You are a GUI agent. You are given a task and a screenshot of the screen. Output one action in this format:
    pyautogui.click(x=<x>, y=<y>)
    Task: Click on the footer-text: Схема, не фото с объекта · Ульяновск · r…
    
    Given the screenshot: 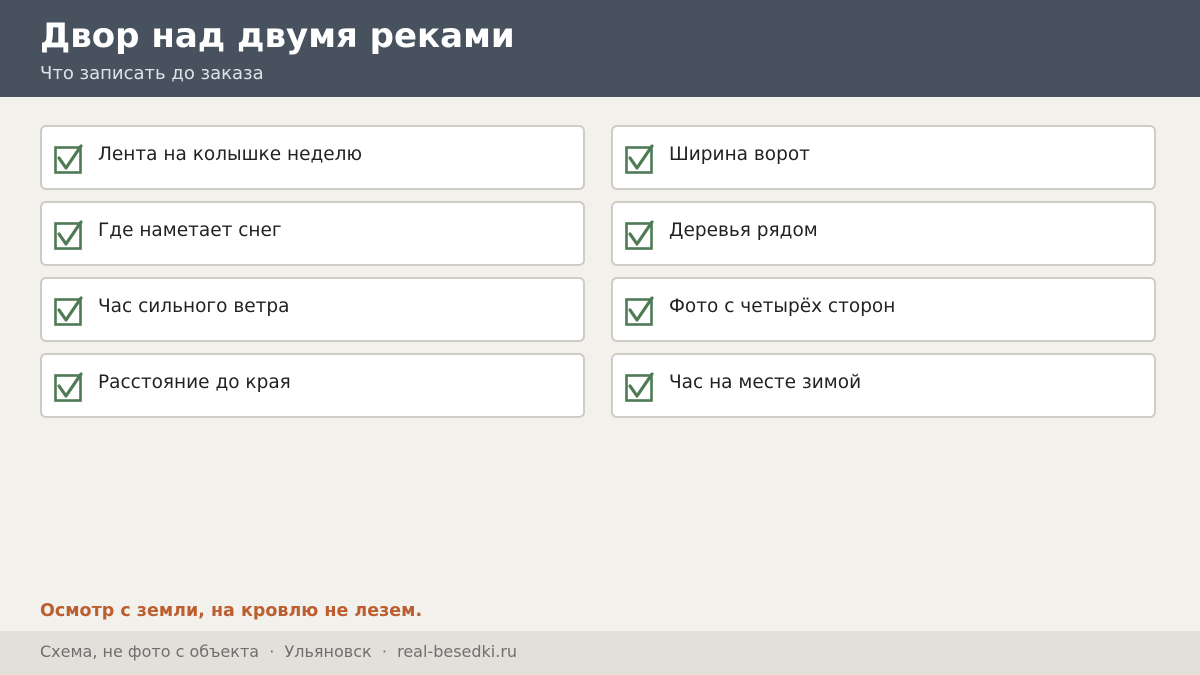 What is the action you would take?
    pyautogui.click(x=278, y=652)
    